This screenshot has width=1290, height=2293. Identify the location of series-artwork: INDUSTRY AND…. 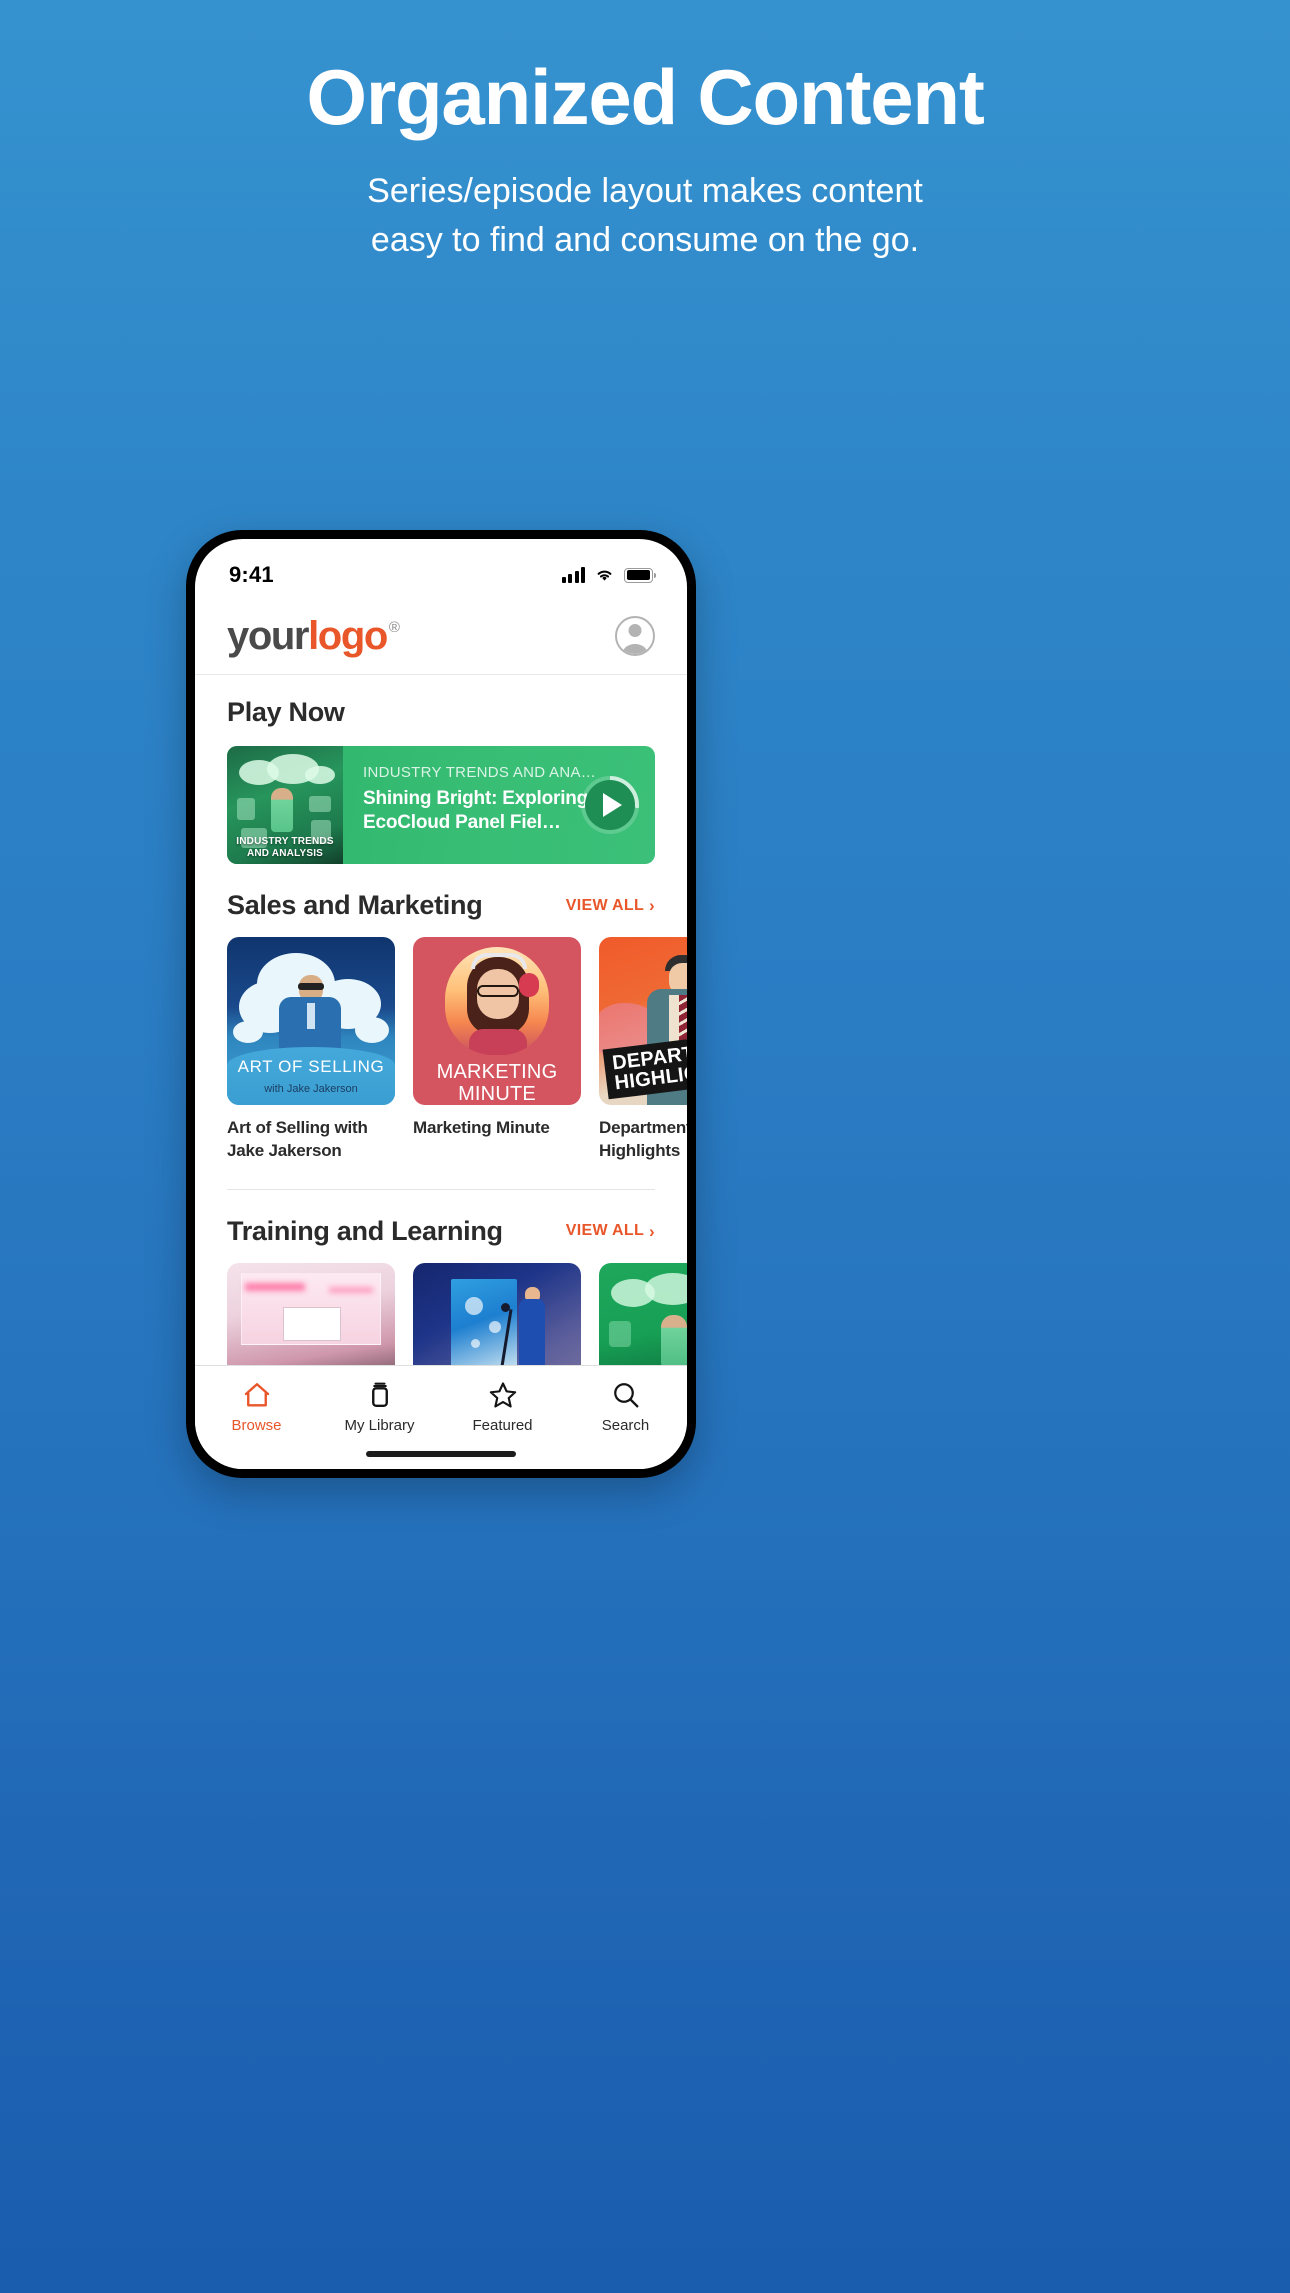
(643, 1313).